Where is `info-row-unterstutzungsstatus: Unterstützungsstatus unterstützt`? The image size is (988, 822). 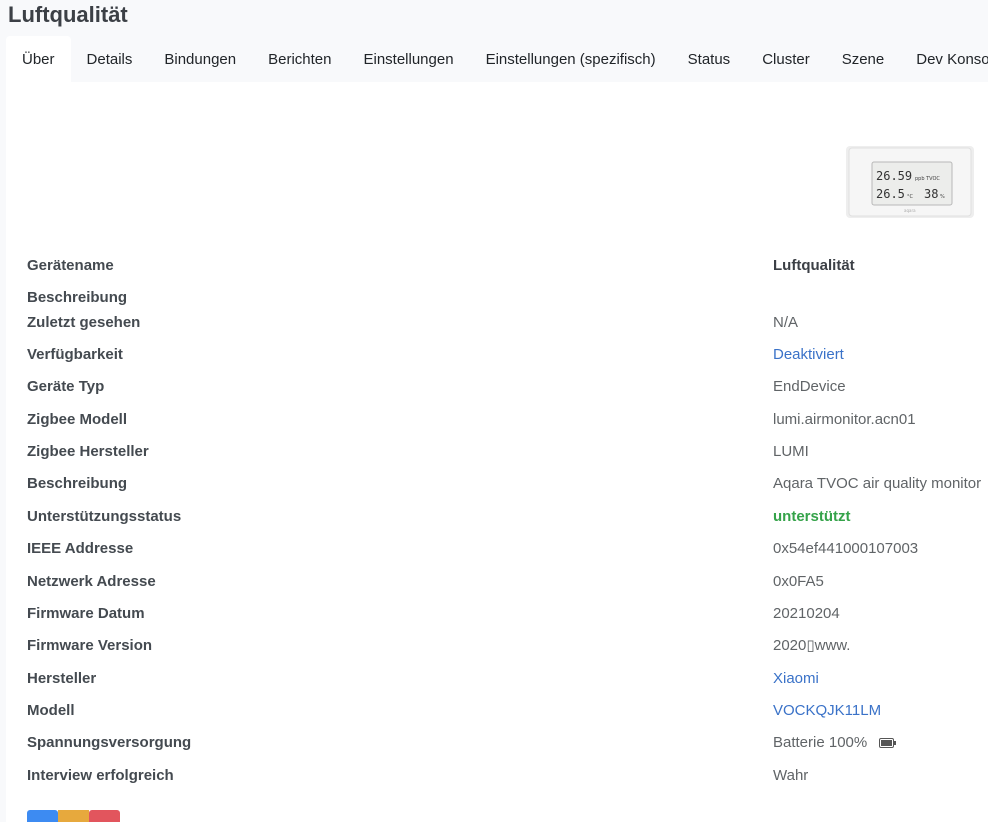 info-row-unterstutzungsstatus: Unterstützungsstatus unterstützt is located at coordinates (507, 517).